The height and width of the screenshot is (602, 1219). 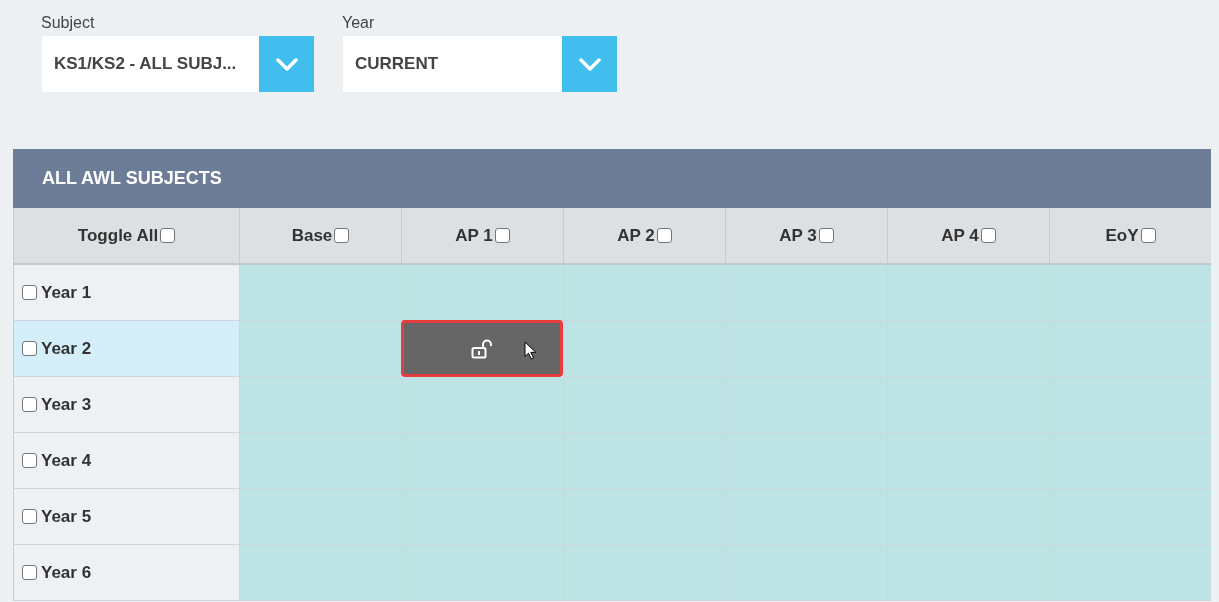 What do you see at coordinates (66, 348) in the screenshot?
I see `row-label: Year 2` at bounding box center [66, 348].